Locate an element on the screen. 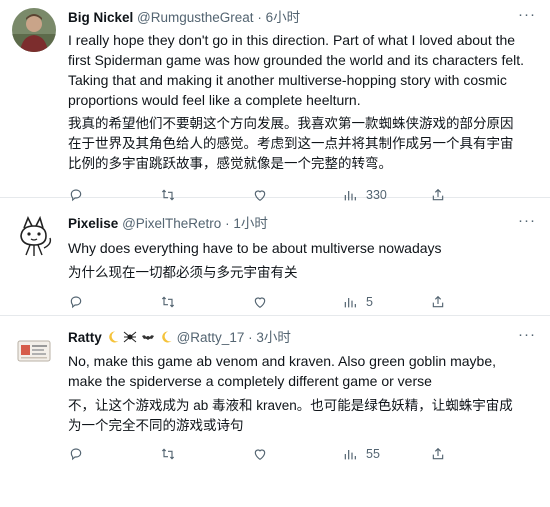 Image resolution: width=550 pixels, height=507 pixels. translation-line: 为什么现在一切都必须与多元宇宙有关 is located at coordinates (183, 272).